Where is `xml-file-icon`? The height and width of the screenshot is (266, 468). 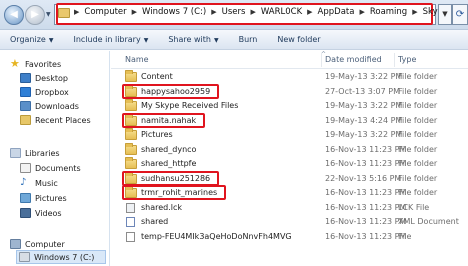
xml-file-icon is located at coordinates (130, 222).